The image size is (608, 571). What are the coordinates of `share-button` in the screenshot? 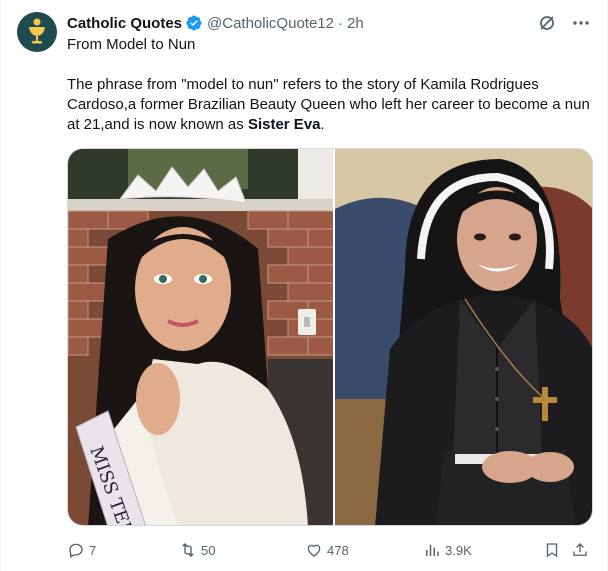 It's located at (580, 550).